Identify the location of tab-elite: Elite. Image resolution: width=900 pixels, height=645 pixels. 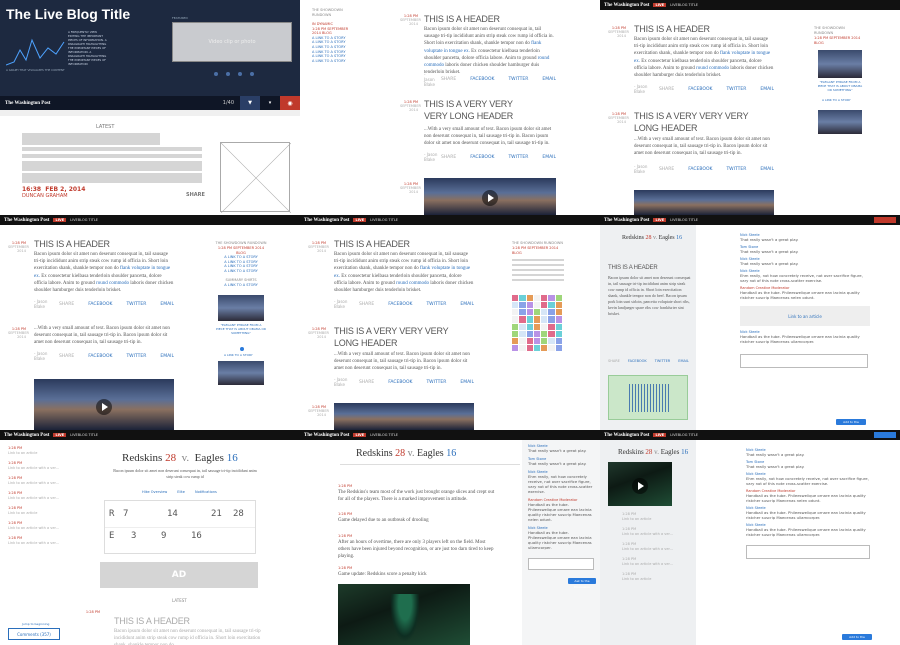
(181, 492).